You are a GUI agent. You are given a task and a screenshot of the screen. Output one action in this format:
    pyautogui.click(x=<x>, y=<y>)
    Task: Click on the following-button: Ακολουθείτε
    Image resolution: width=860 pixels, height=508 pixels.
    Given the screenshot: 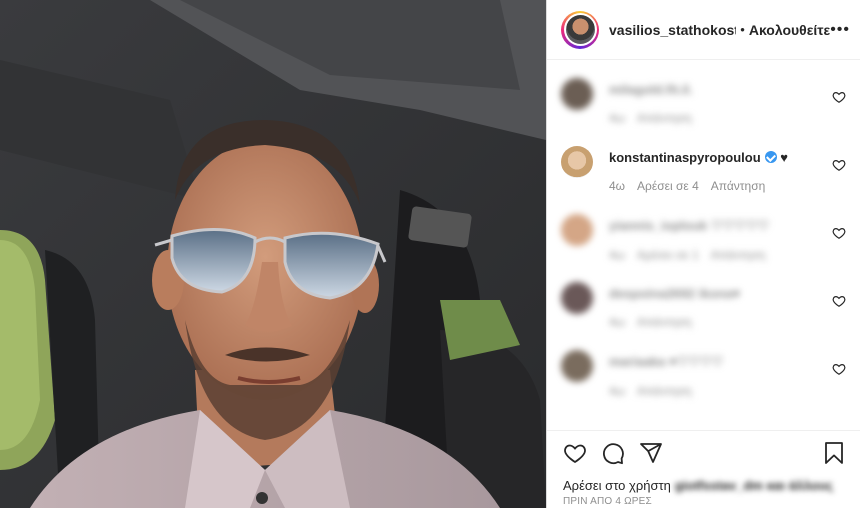 What is the action you would take?
    pyautogui.click(x=789, y=30)
    